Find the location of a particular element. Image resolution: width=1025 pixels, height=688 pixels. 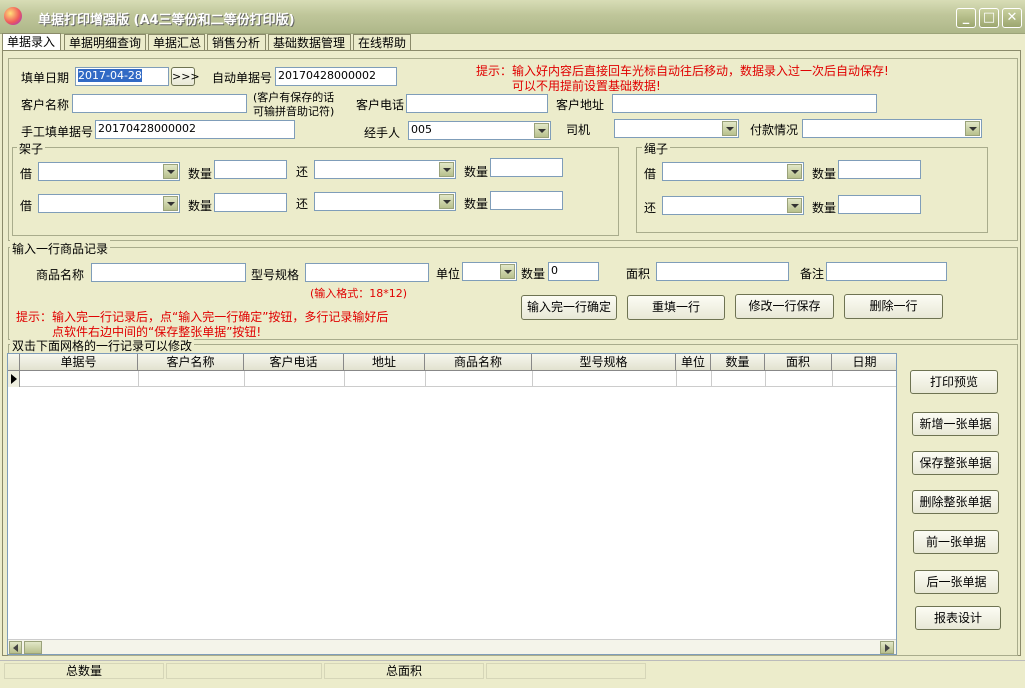

handler-select: 005 is located at coordinates (479, 130).